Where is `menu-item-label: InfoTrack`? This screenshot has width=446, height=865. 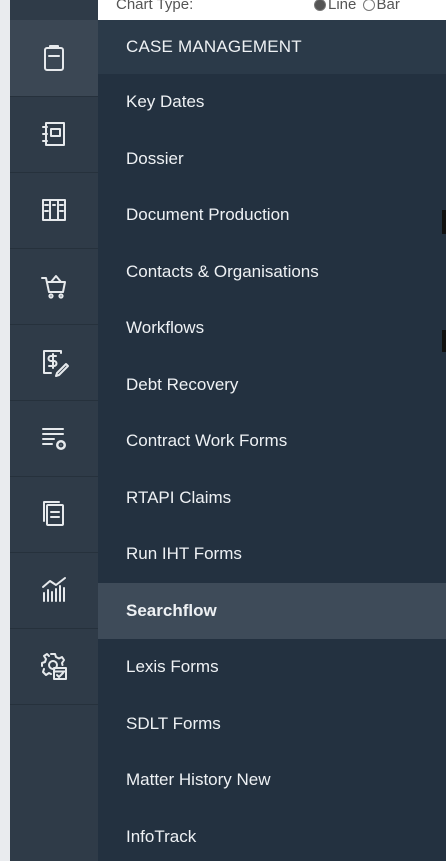
menu-item-label: InfoTrack is located at coordinates (161, 836).